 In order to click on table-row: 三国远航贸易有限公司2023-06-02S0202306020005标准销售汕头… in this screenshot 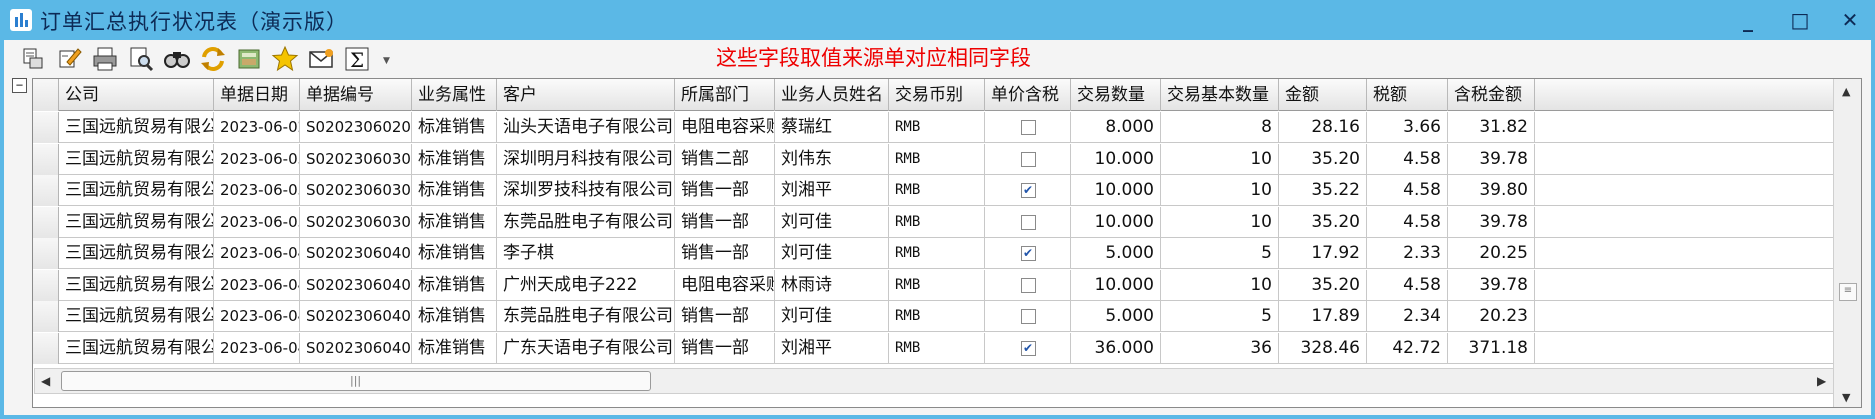, I will do `click(933, 127)`.